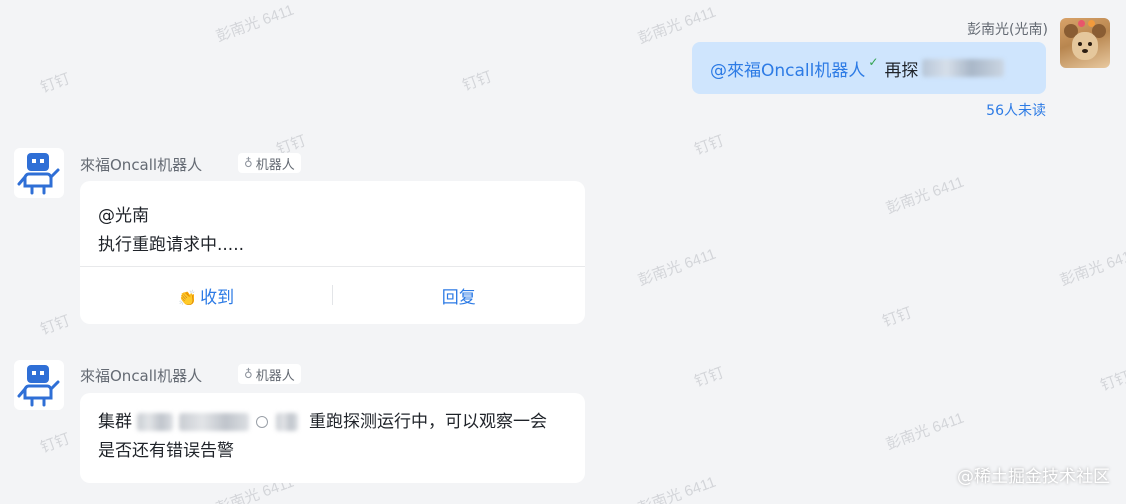 The image size is (1126, 504). Describe the element at coordinates (901, 70) in the screenshot. I see `outgoing-message-text: 再探` at that location.